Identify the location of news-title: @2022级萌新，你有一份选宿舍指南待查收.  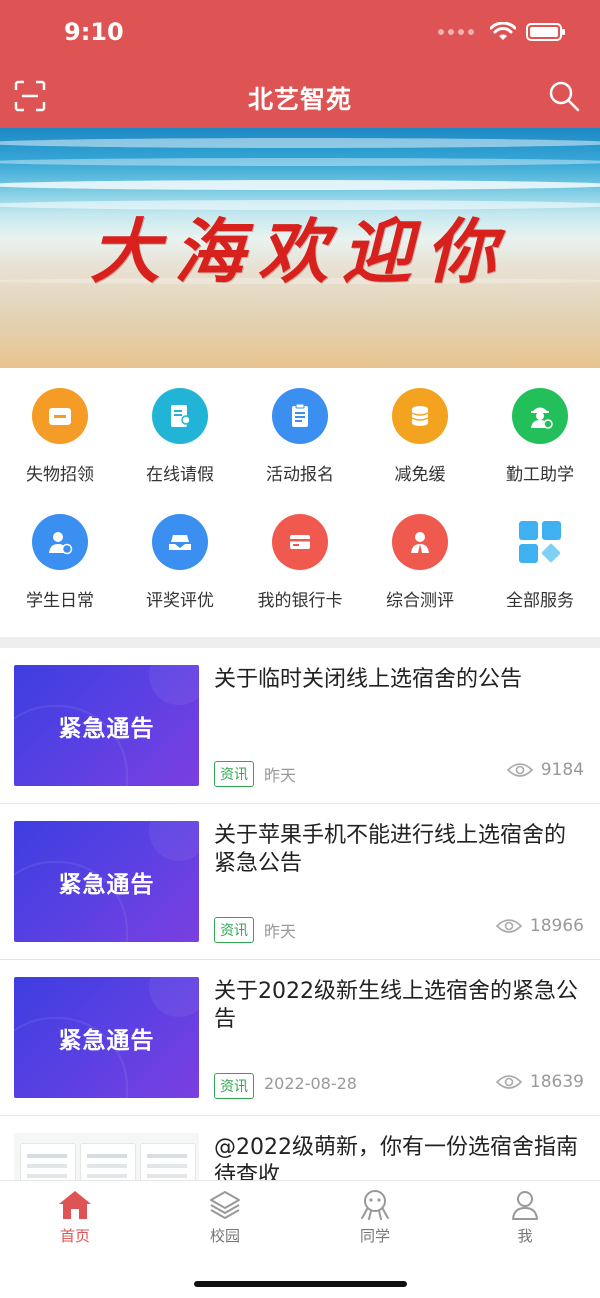
(396, 1157).